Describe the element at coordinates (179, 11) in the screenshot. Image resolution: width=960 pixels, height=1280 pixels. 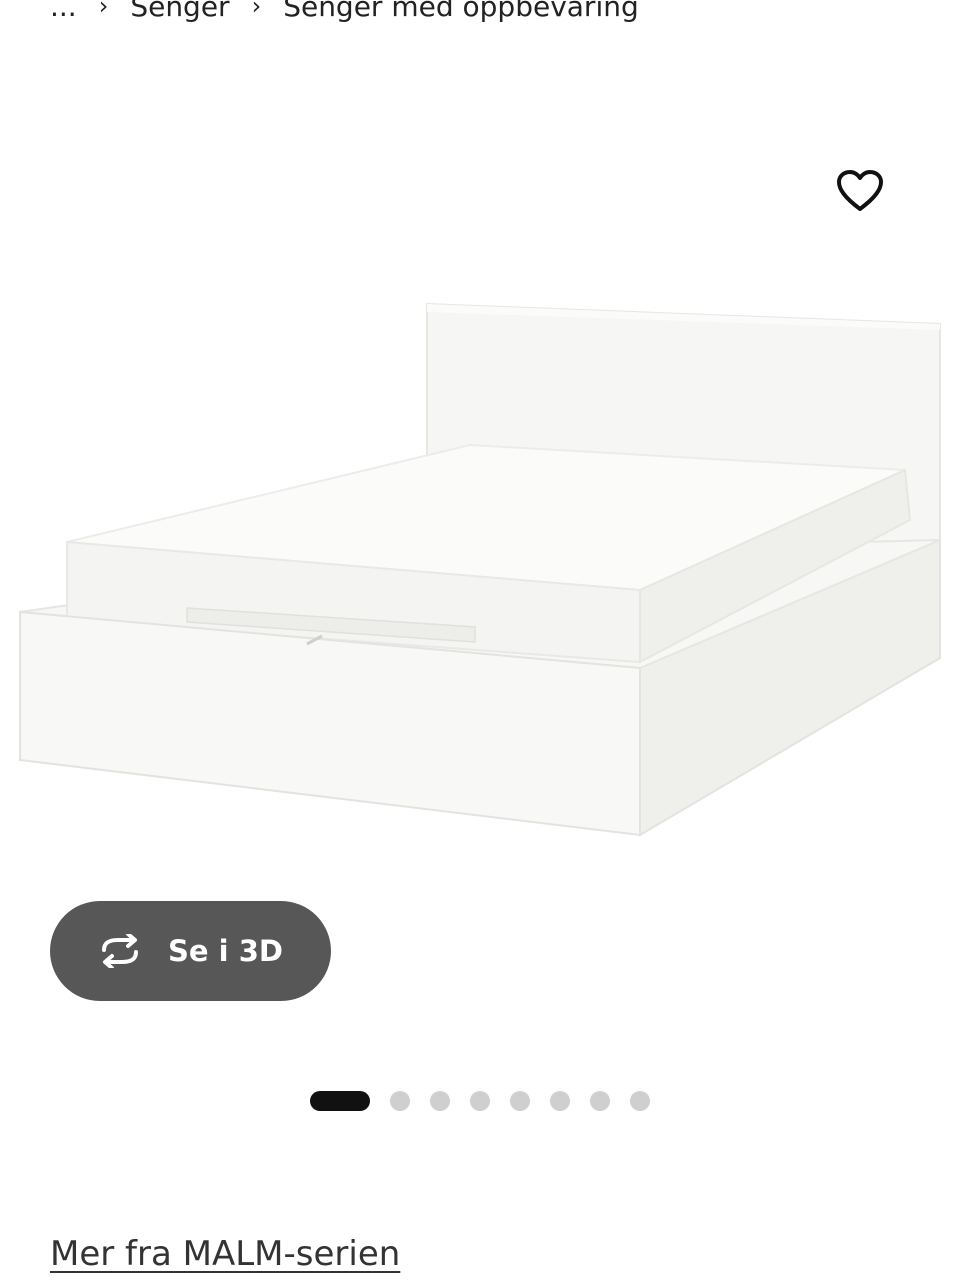
I see `breadcrumb-senger: Senger` at that location.